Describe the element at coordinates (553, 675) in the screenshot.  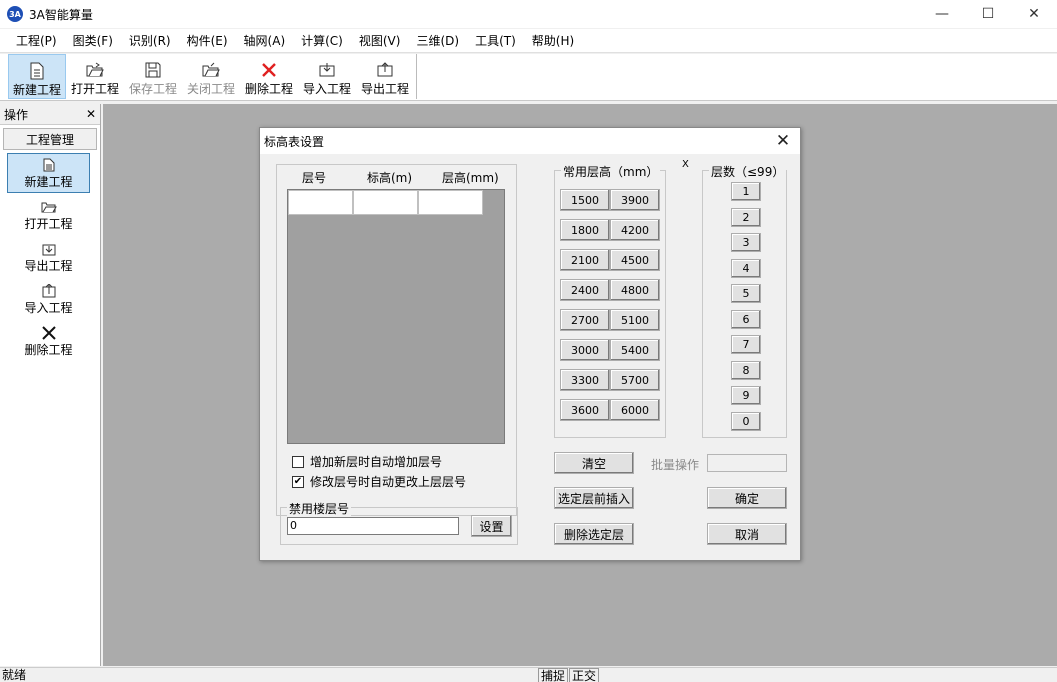
I see `snap-toggle: 捕捉` at that location.